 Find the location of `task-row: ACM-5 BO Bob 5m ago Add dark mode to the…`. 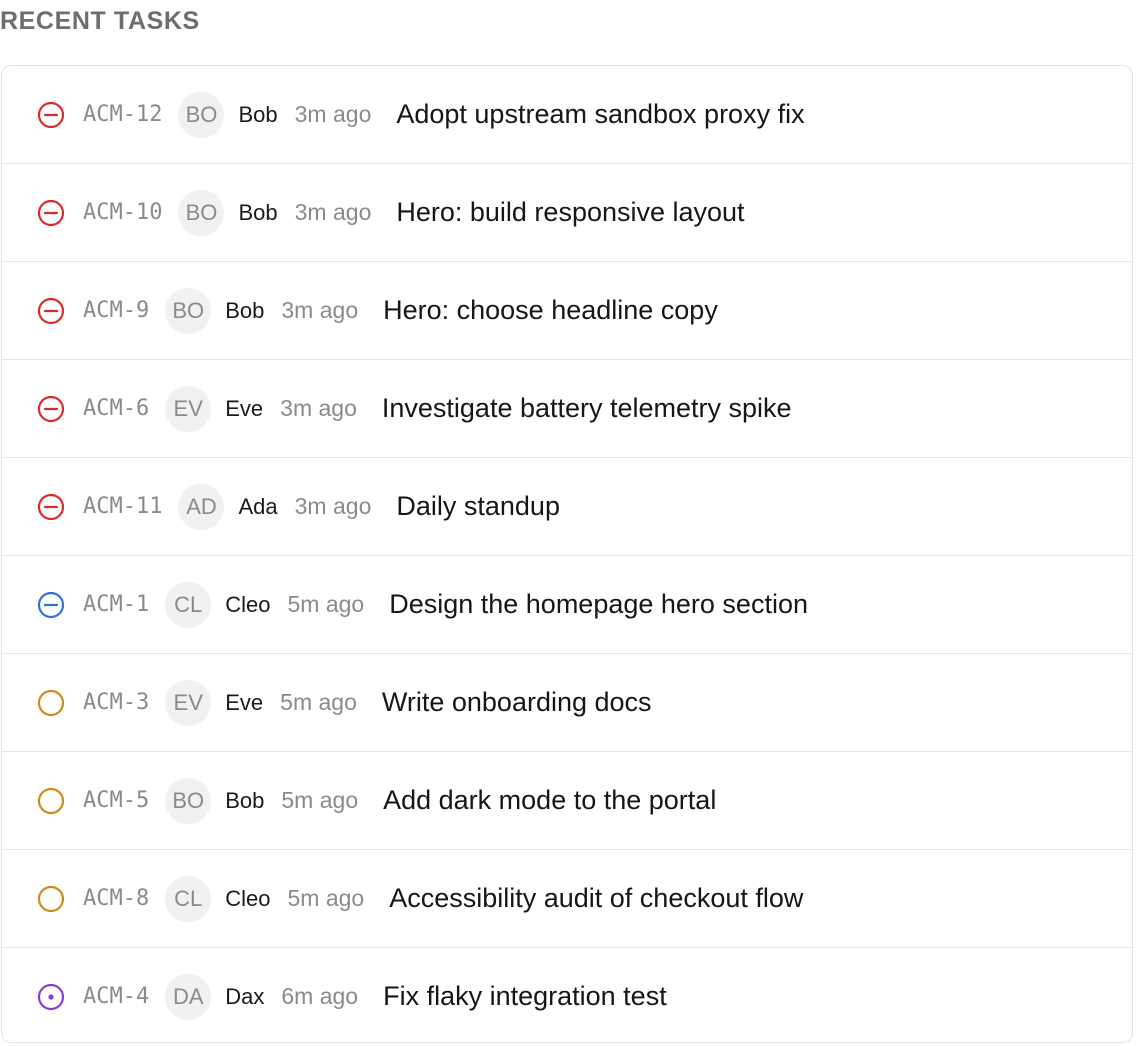

task-row: ACM-5 BO Bob 5m ago Add dark mode to the… is located at coordinates (567, 801).